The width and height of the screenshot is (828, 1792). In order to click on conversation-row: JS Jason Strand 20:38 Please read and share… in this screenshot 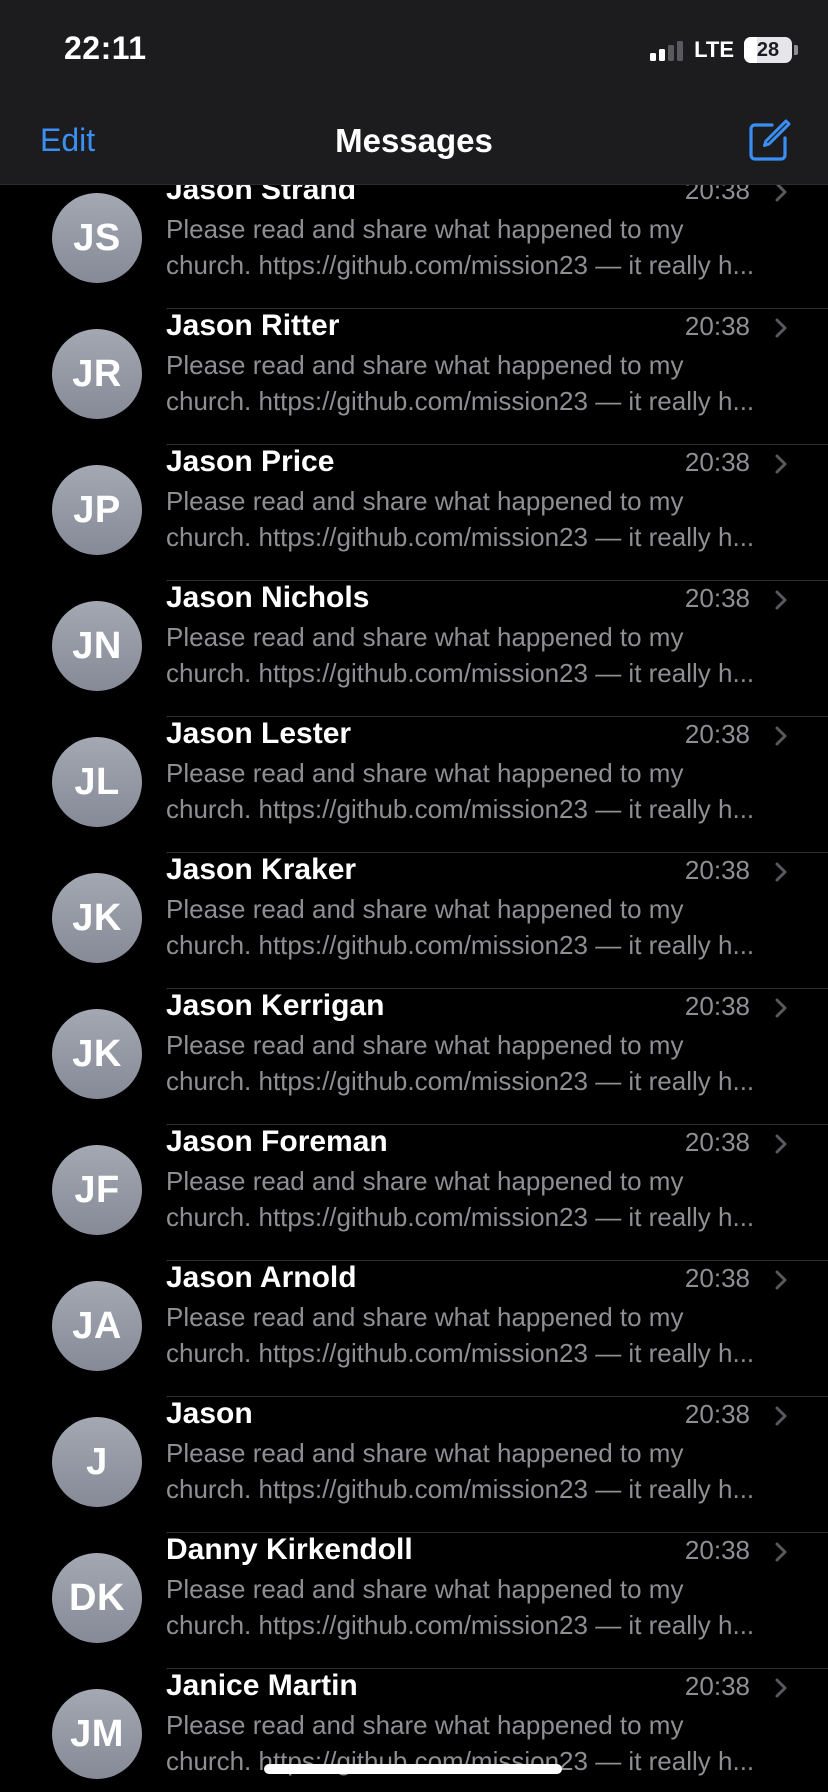, I will do `click(414, 247)`.